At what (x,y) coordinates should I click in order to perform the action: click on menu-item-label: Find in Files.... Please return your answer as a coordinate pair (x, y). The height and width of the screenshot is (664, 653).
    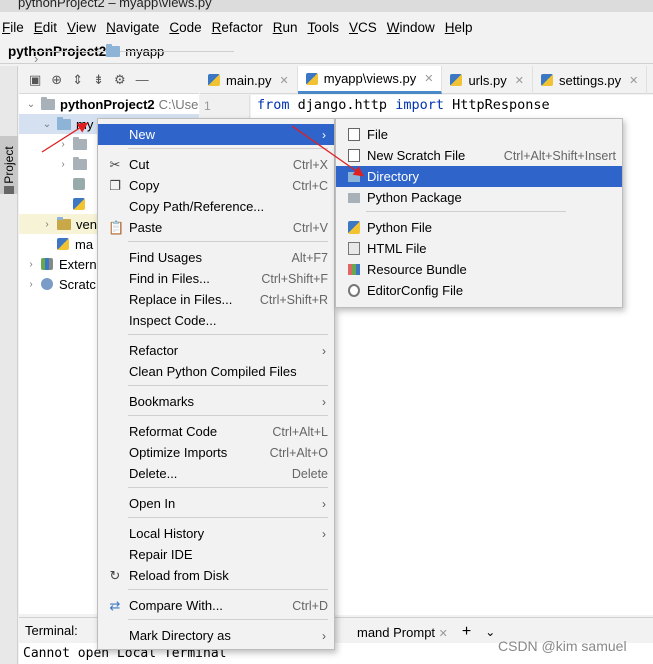
    Looking at the image, I should click on (169, 278).